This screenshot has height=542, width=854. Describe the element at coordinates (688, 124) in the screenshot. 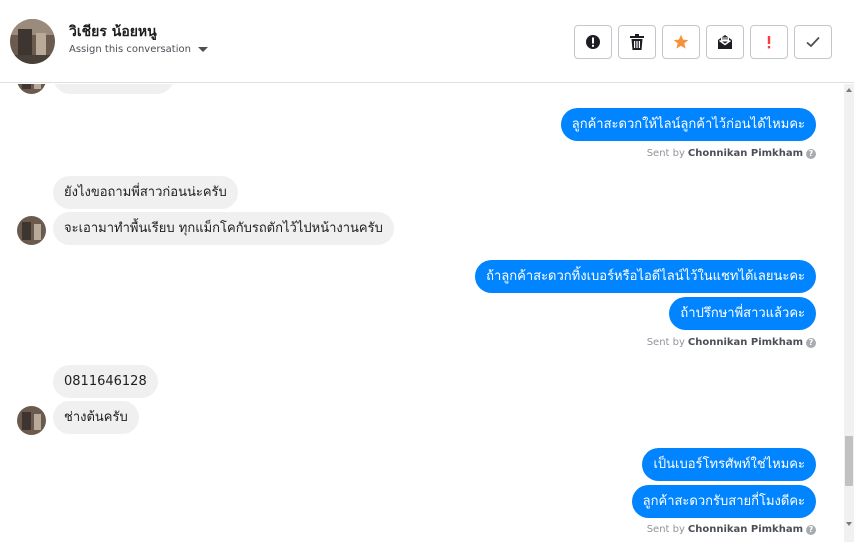

I see `outgoing-message: ลูกค้าสะดวกให้ไลน์ลูกค้าไว้ก่อนได้ไหมคะ` at that location.